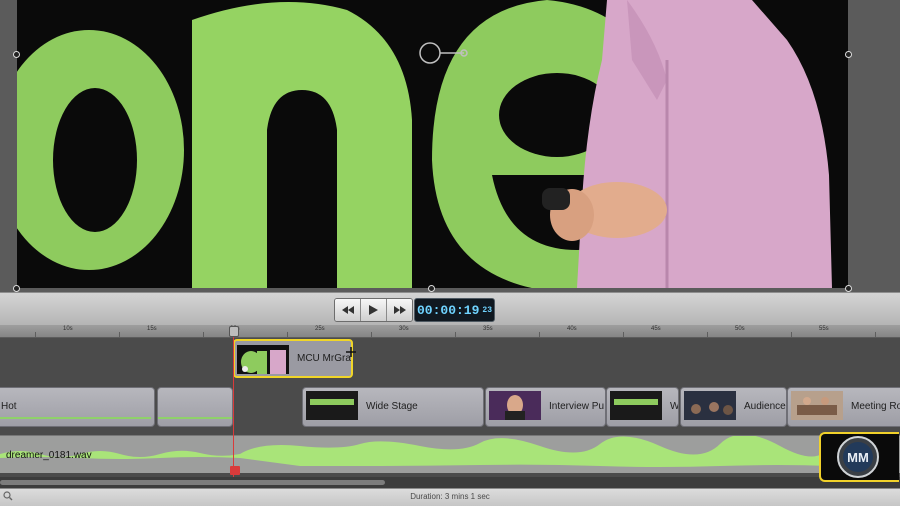 This screenshot has height=506, width=900. I want to click on clip-label: Hot, so click(9, 406).